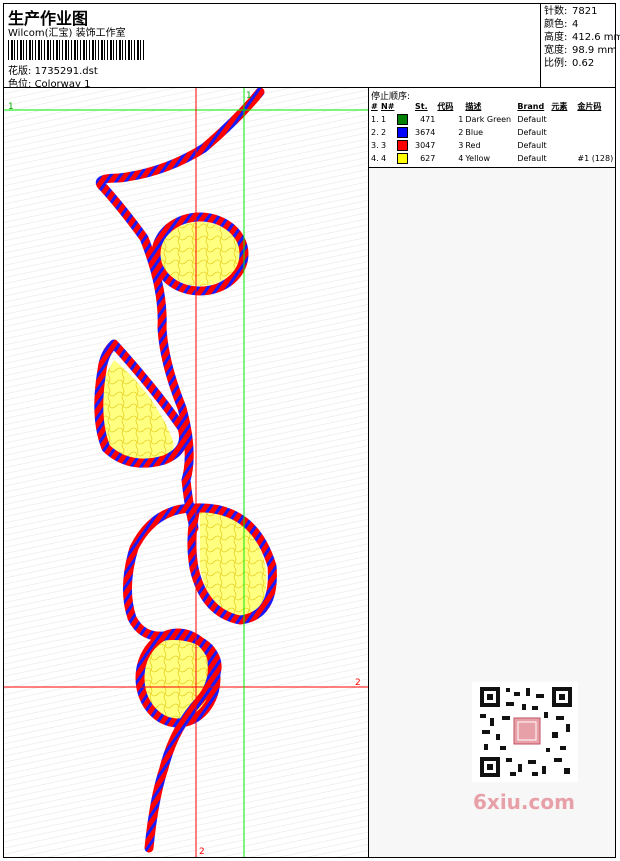  I want to click on guide-h2-label: 2, so click(358, 683).